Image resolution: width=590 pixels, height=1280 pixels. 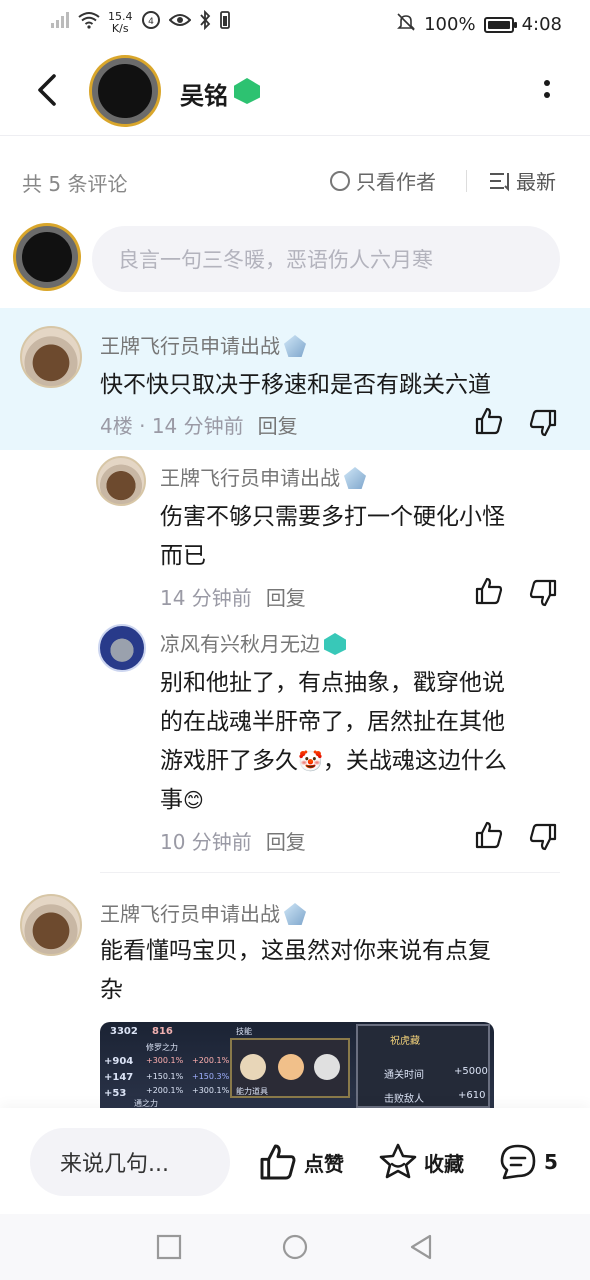 I want to click on image-value: +150.1%, so click(x=165, y=1076).